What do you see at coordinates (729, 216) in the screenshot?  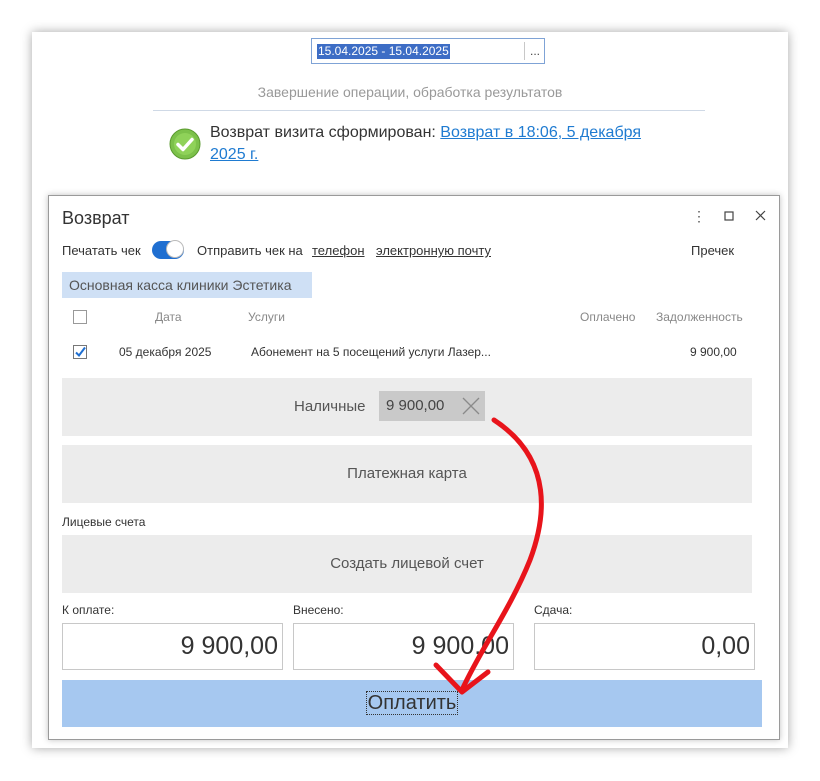 I see `maximize-icon` at bounding box center [729, 216].